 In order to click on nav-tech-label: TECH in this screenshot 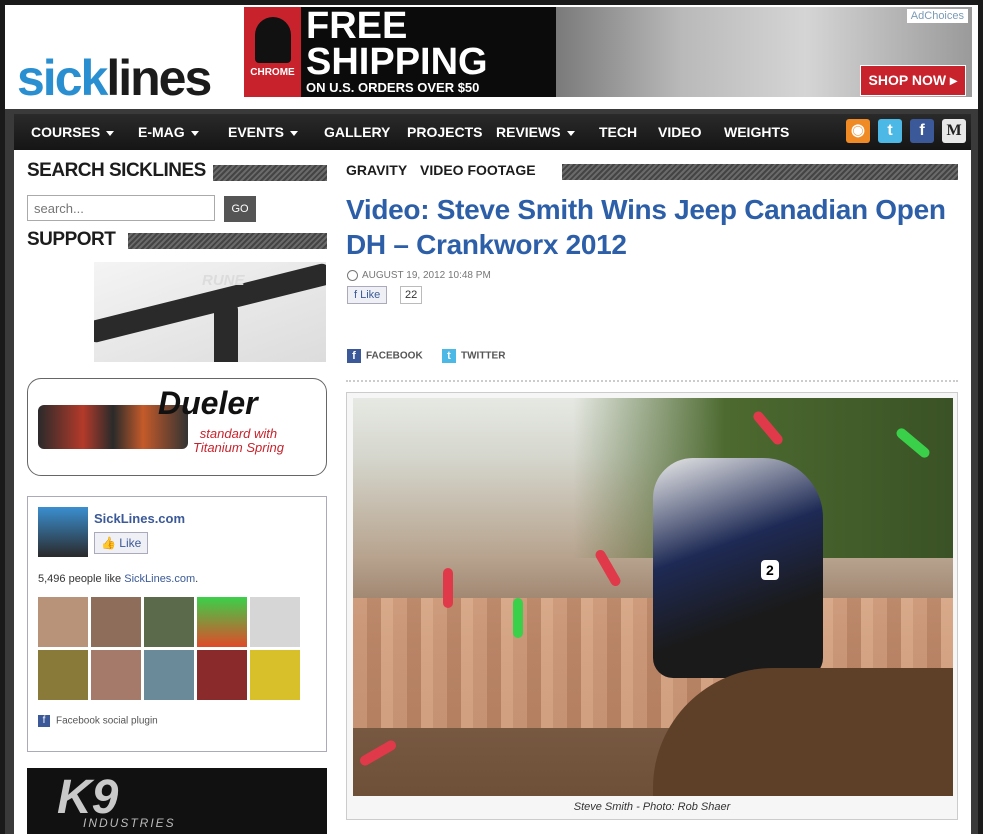, I will do `click(618, 132)`.